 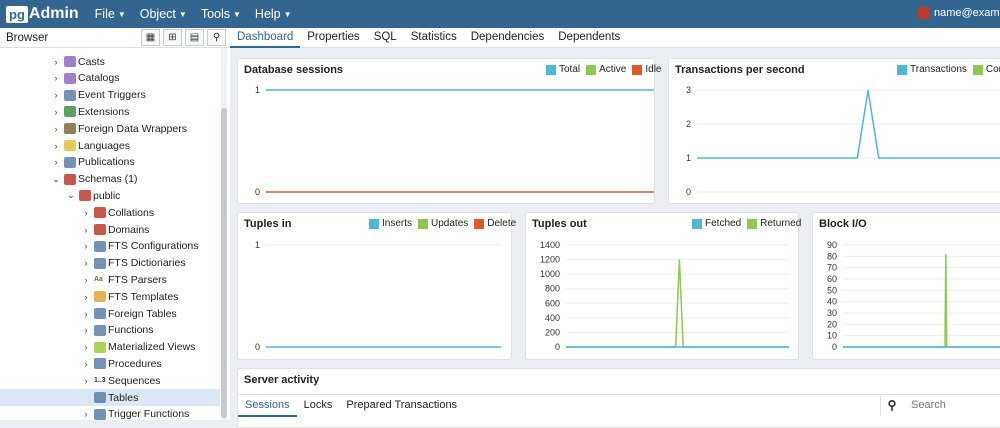 I want to click on user-menu: name@examp, so click(x=959, y=13).